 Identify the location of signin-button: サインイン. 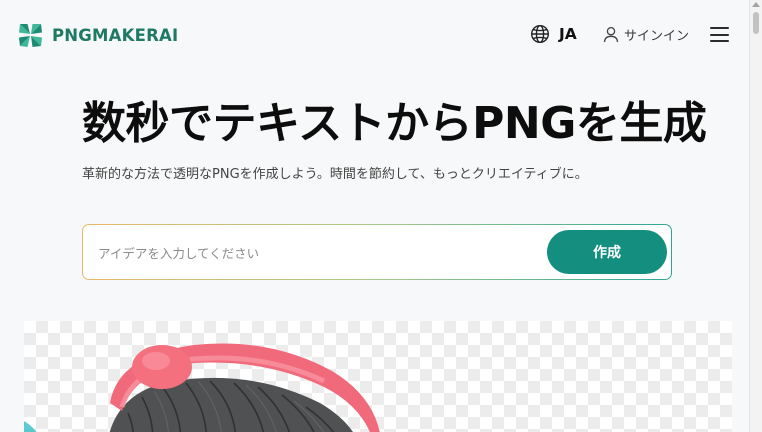
(646, 34).